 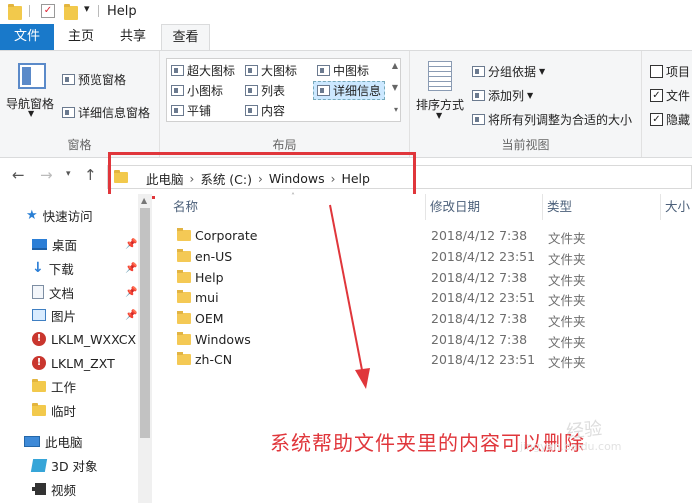 I want to click on watermark-url: jingyan.baidu.com, so click(x=571, y=446).